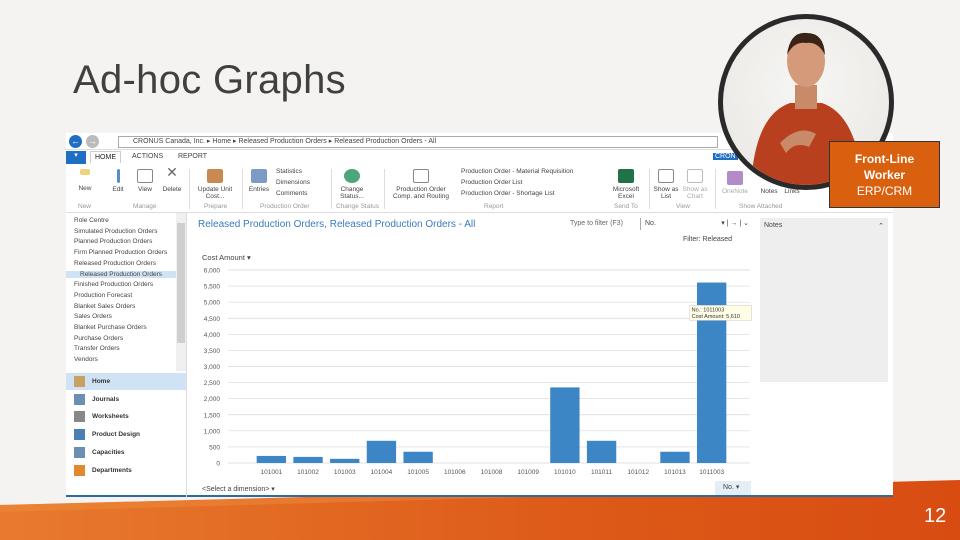 This screenshot has height=540, width=960. Describe the element at coordinates (773, 225) in the screenshot. I see `notes-title: Notes` at that location.